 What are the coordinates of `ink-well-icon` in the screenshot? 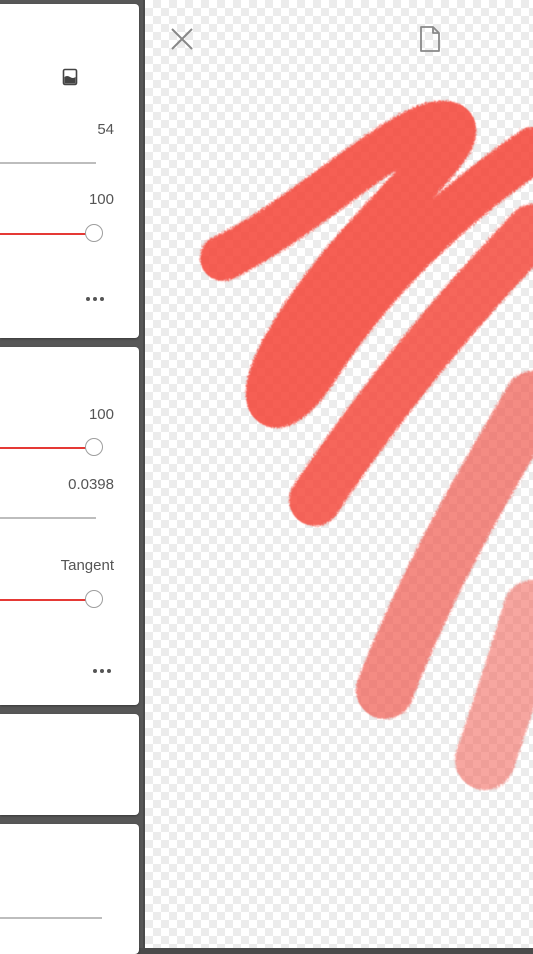 It's located at (70, 77).